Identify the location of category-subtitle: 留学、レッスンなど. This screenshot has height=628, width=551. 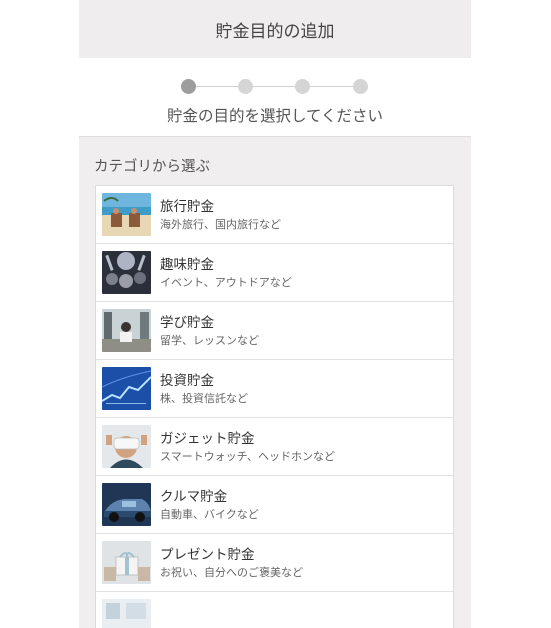
(209, 340).